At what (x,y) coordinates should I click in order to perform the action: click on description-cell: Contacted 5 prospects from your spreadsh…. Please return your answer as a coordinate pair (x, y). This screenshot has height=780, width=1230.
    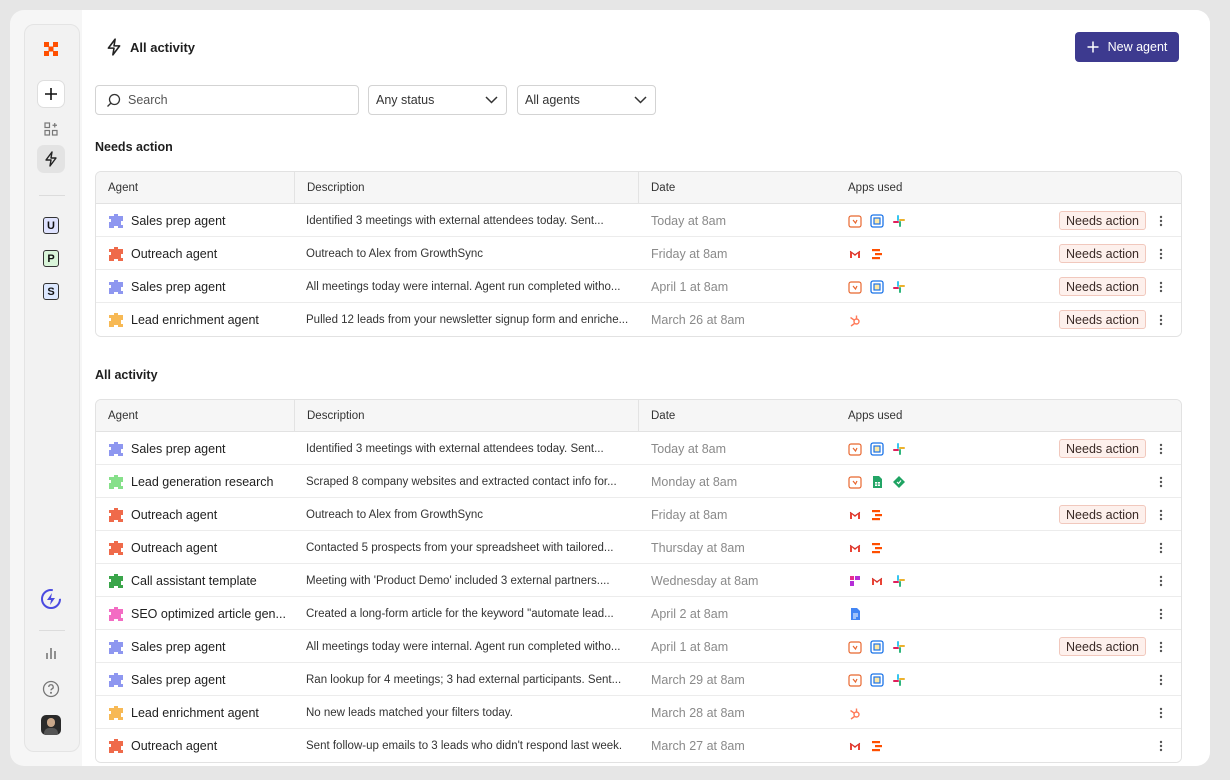
    Looking at the image, I should click on (460, 547).